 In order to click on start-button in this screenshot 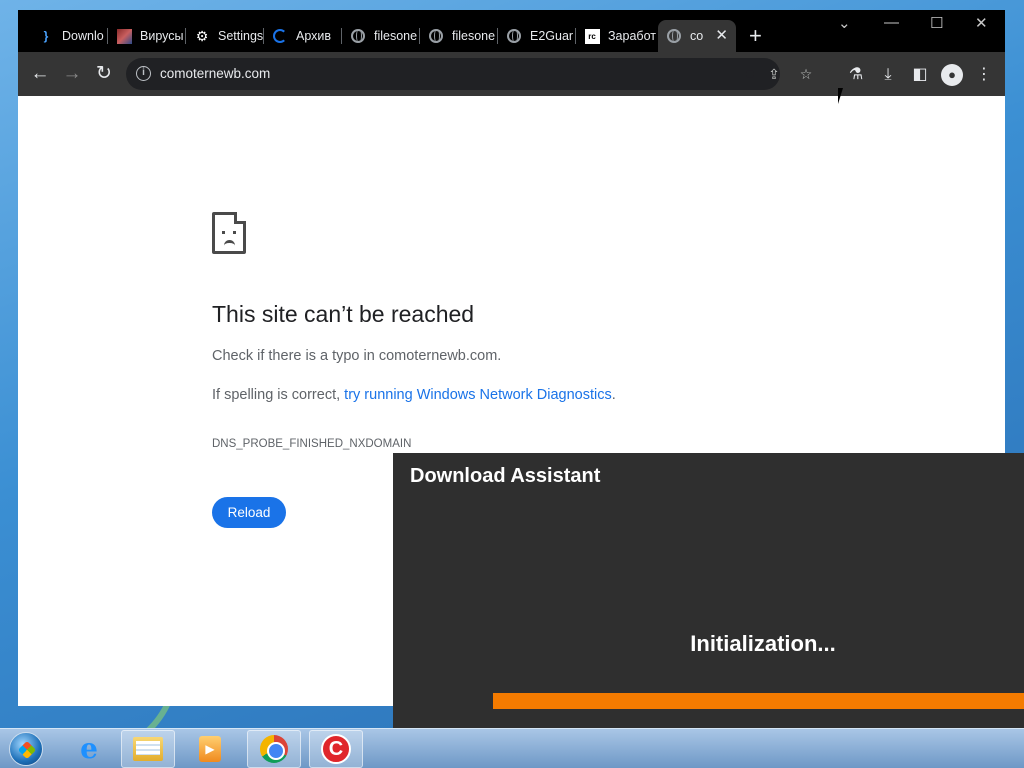, I will do `click(26, 749)`.